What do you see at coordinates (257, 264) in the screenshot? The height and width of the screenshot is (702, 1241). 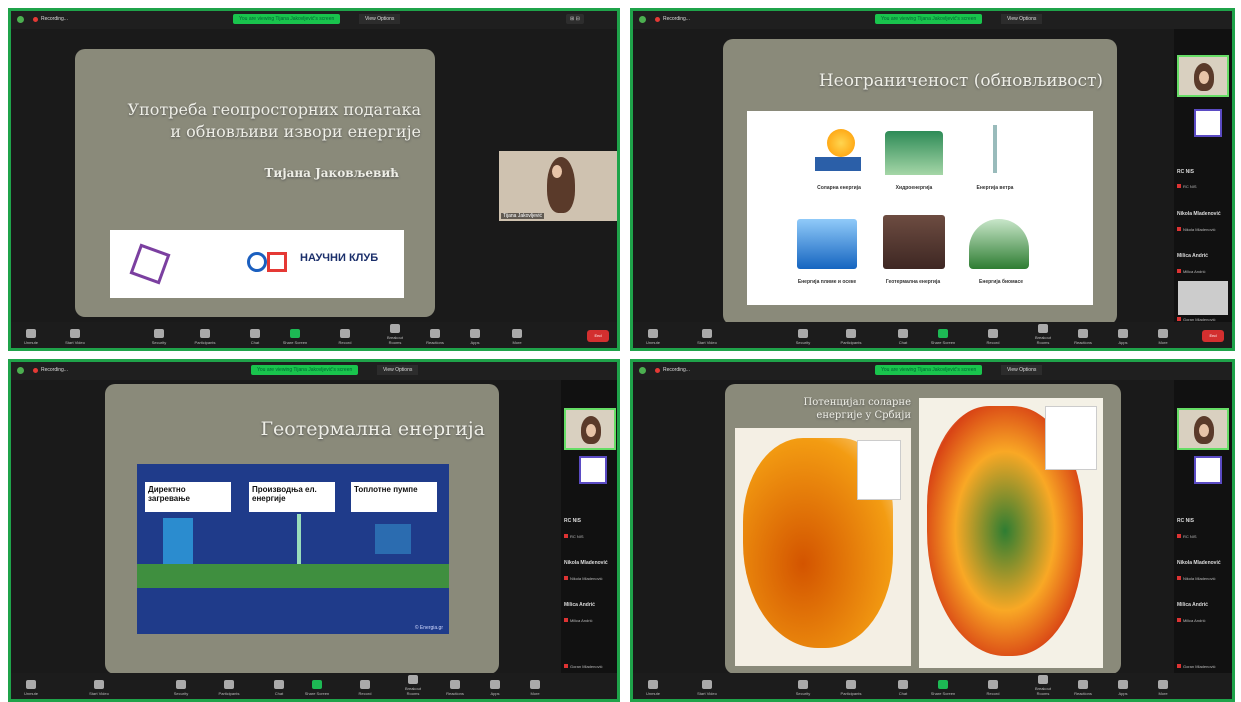 I see `logos-box: НАУЧНИ КЛУБ` at bounding box center [257, 264].